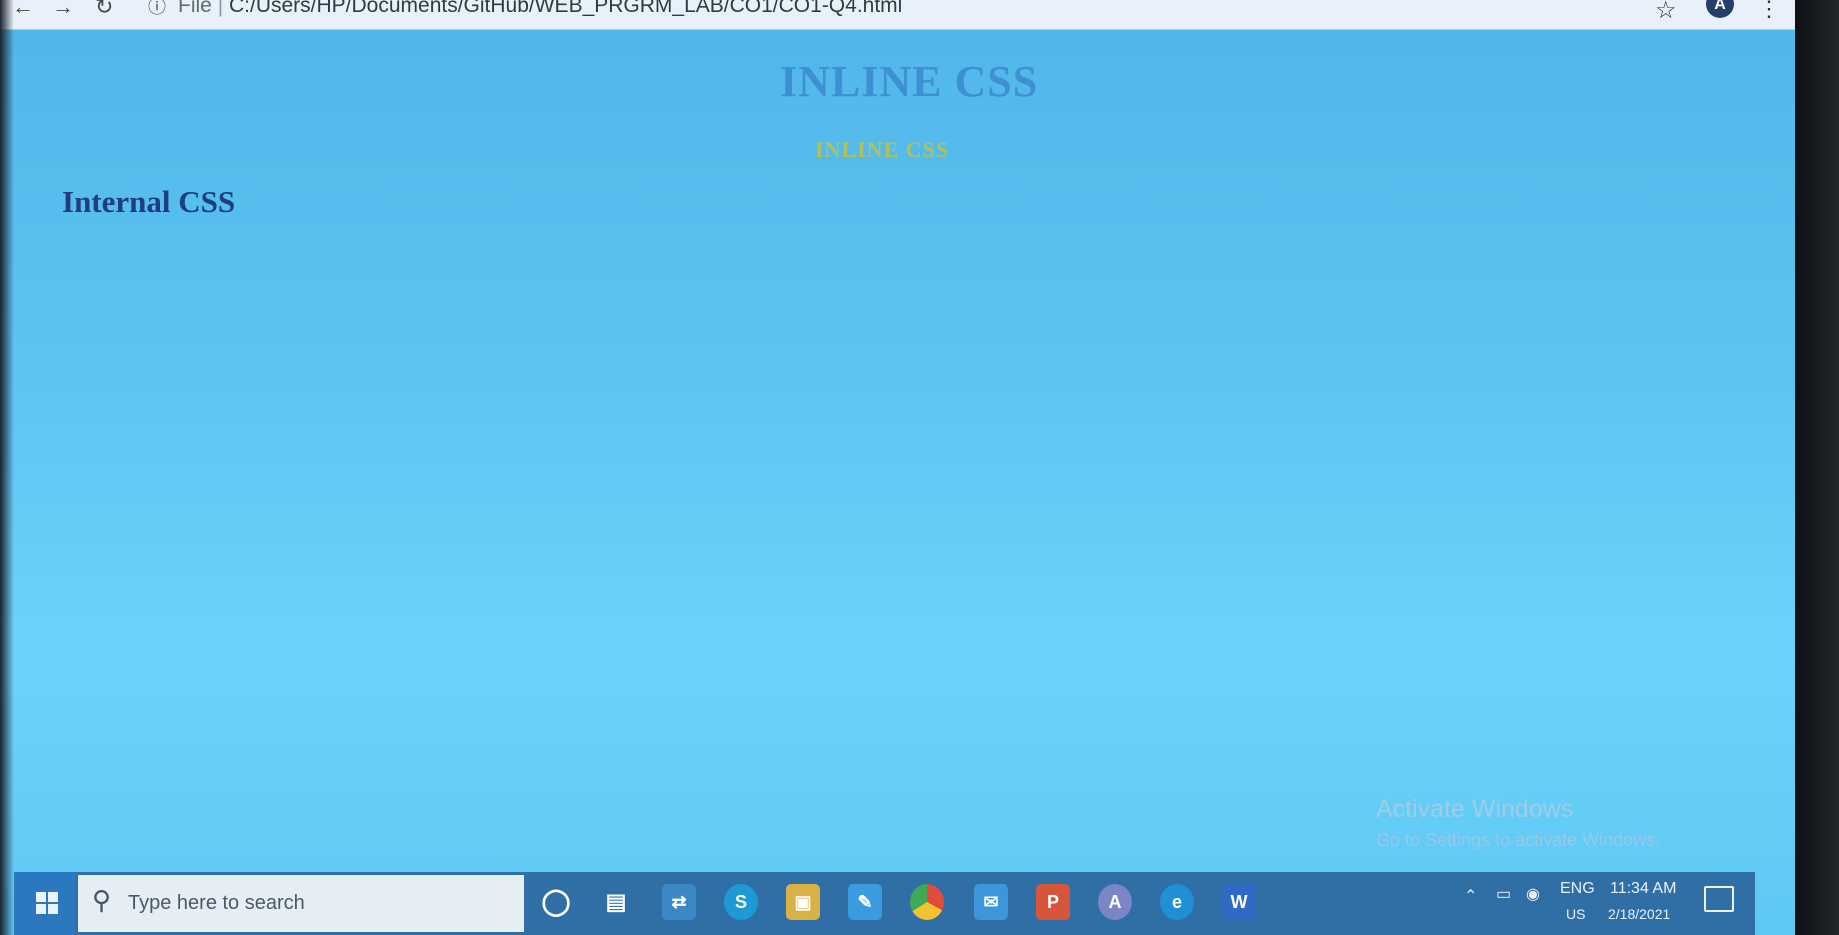  I want to click on taskbar-search: ⚲ Type here to search, so click(301, 903).